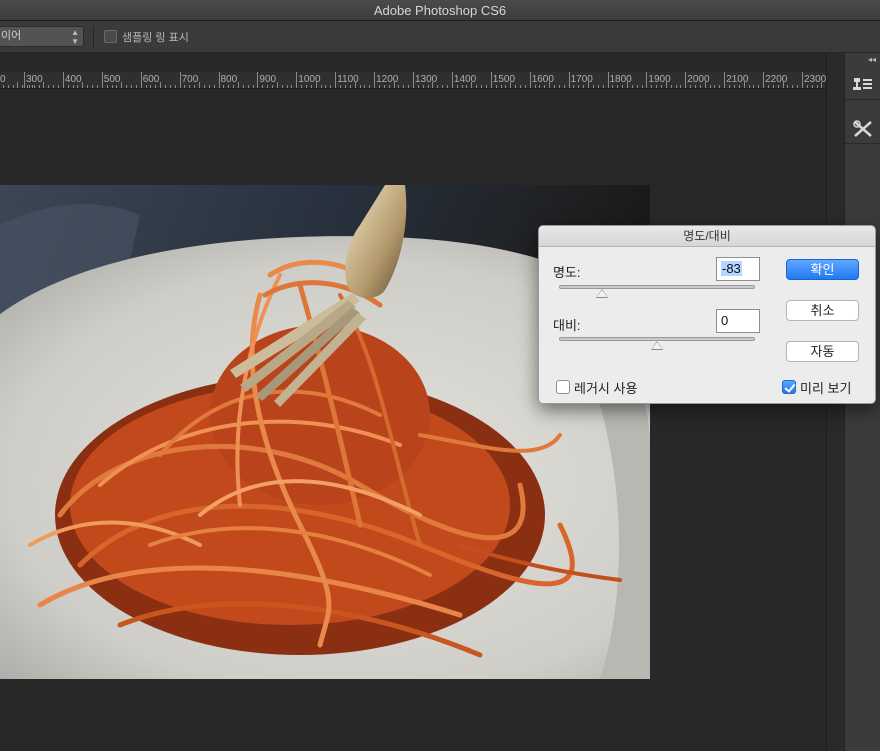  I want to click on brightness-slider-thumb, so click(602, 293).